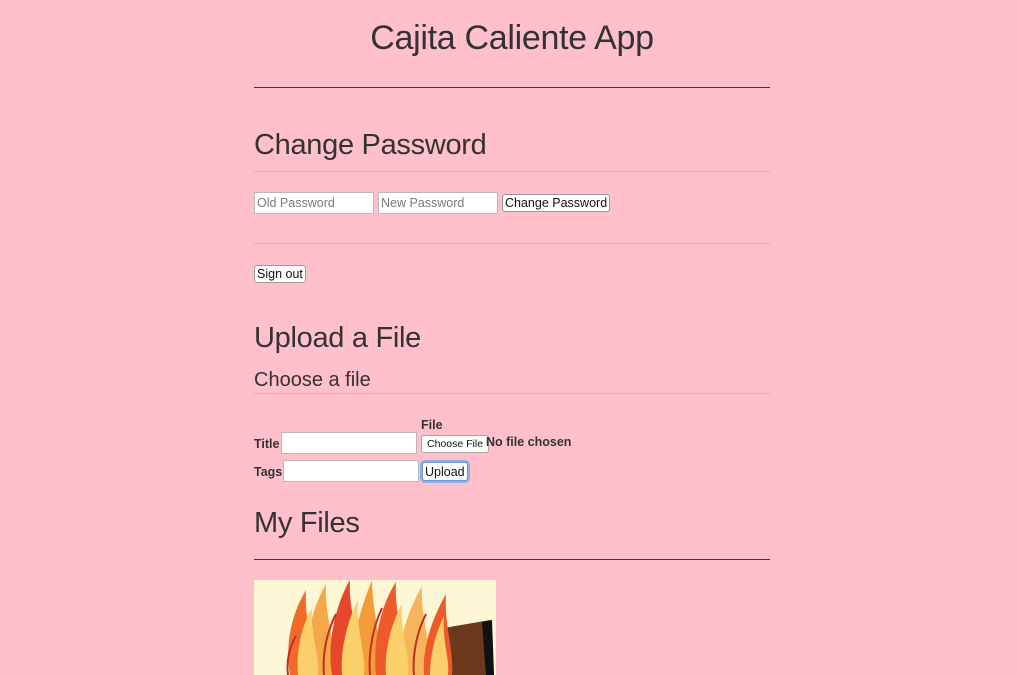 This screenshot has height=675, width=1017. Describe the element at coordinates (432, 425) in the screenshot. I see `file-label: File` at that location.